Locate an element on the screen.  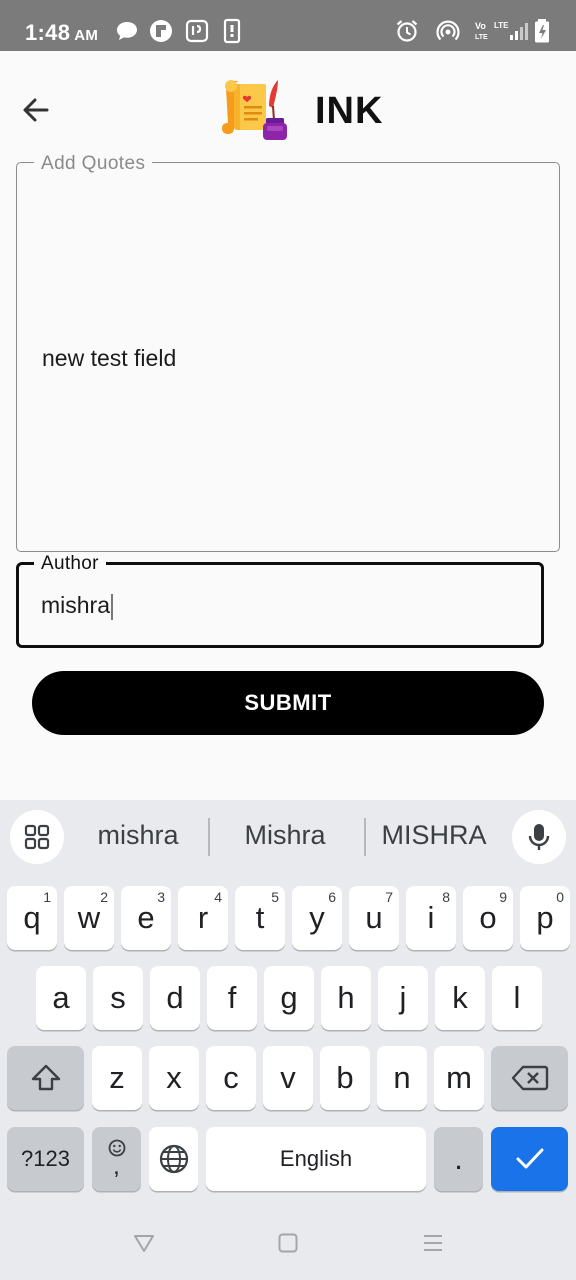
globe-icon is located at coordinates (173, 1159).